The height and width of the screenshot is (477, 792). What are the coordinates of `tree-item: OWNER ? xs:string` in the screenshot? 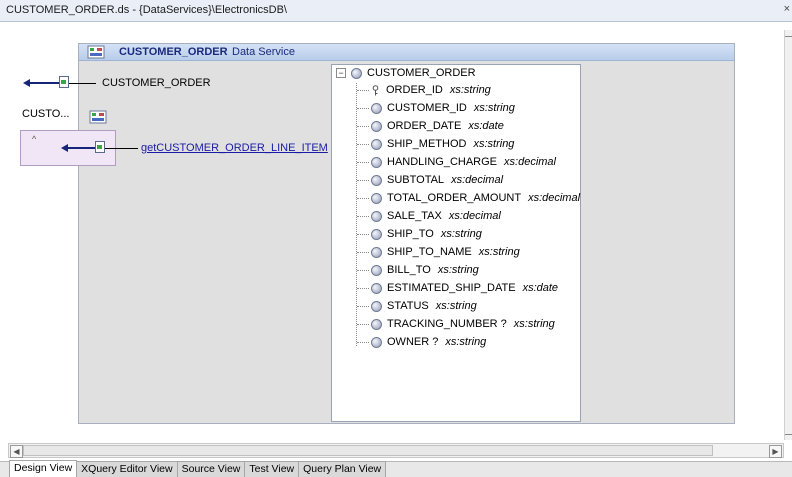 It's located at (421, 342).